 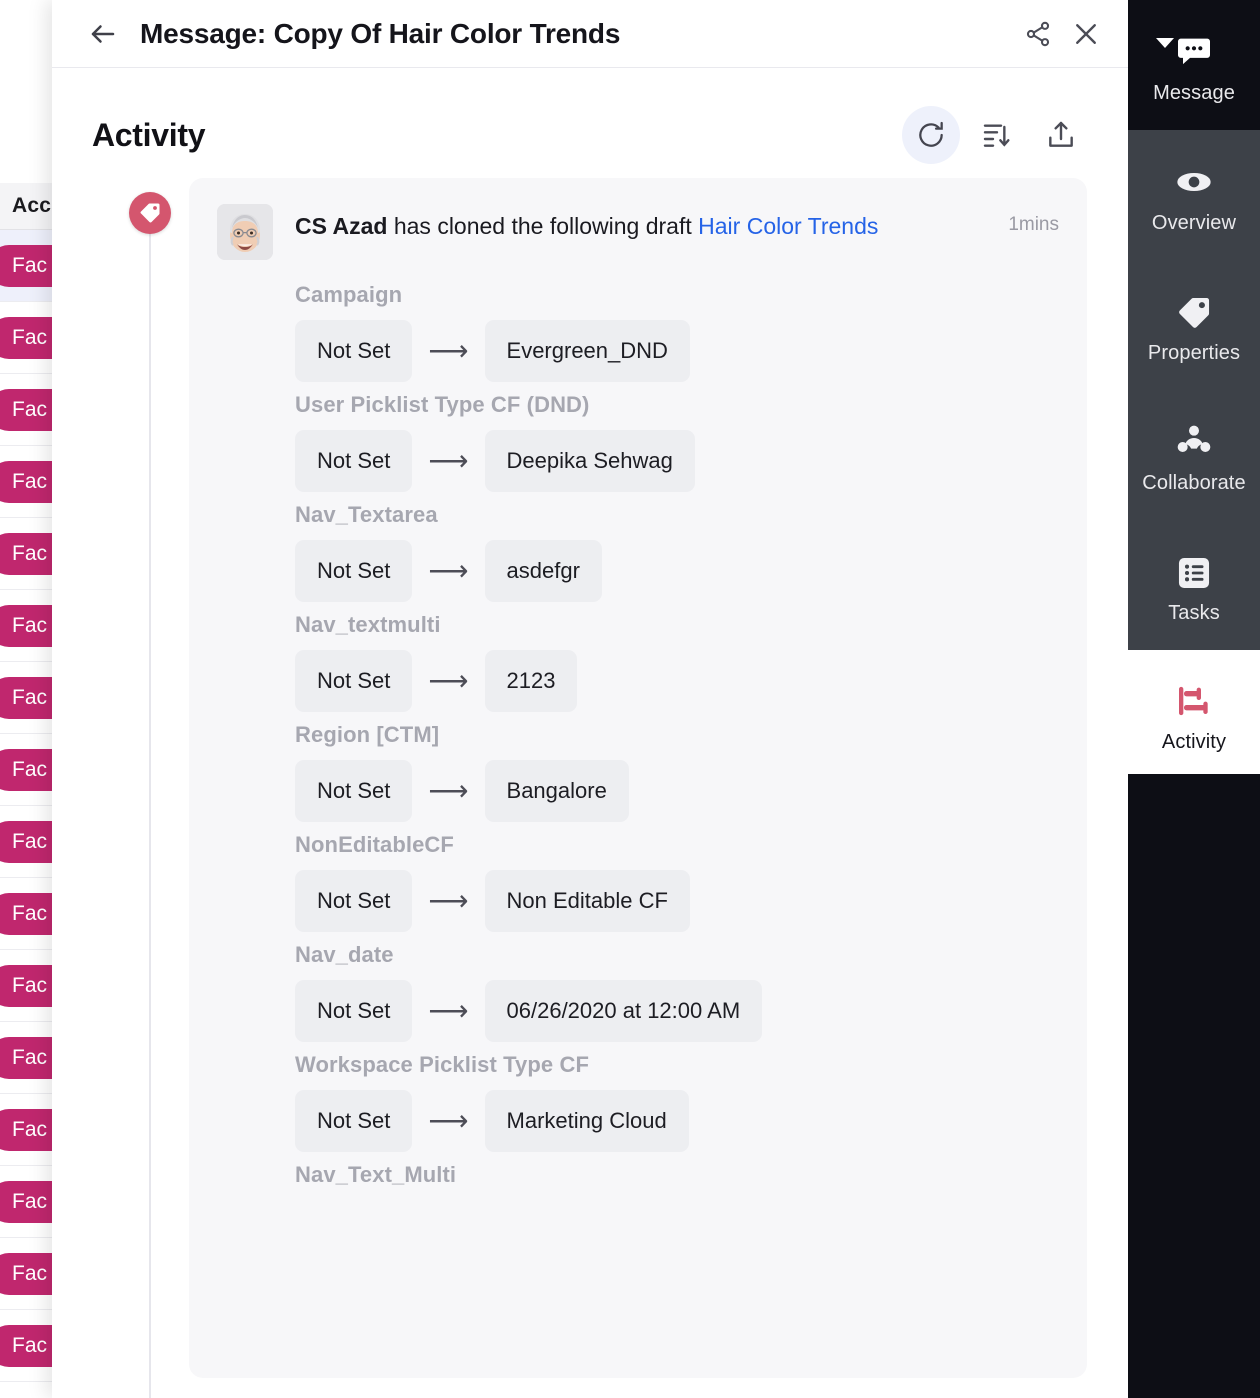 I want to click on share-icon, so click(x=1038, y=34).